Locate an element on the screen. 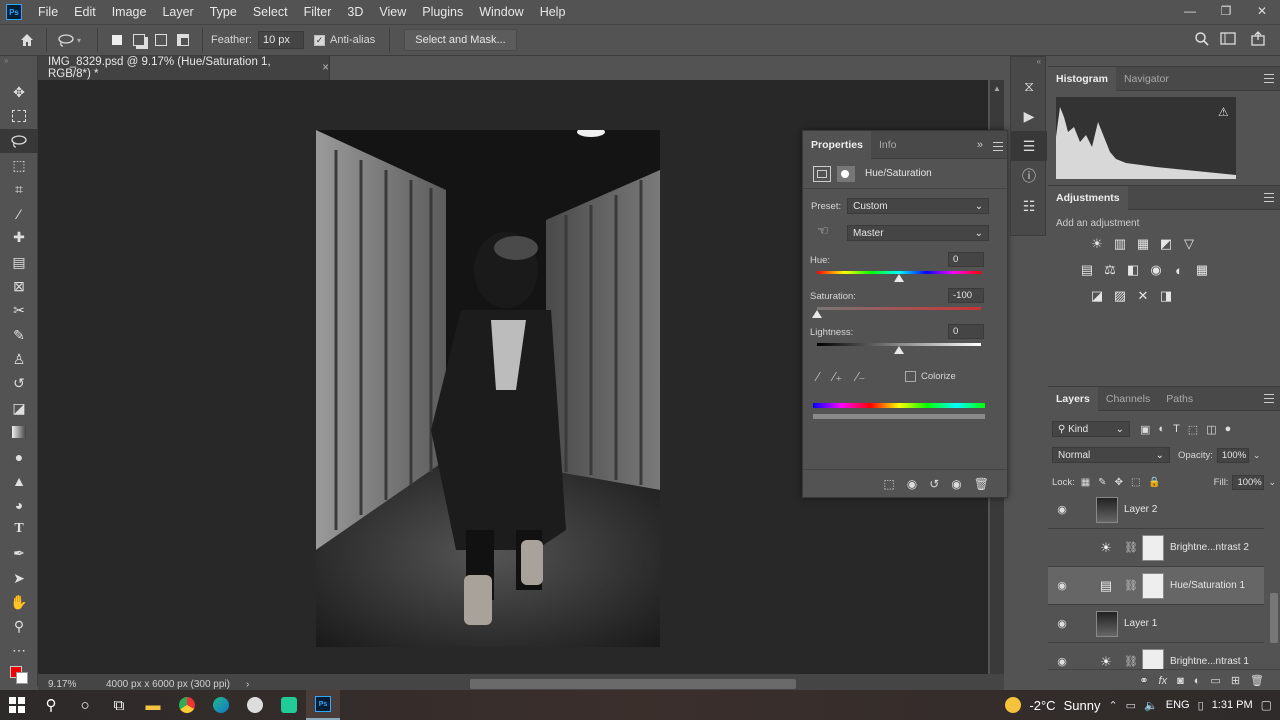 Image resolution: width=1280 pixels, height=720 pixels. tab-layers: Layers is located at coordinates (1073, 398).